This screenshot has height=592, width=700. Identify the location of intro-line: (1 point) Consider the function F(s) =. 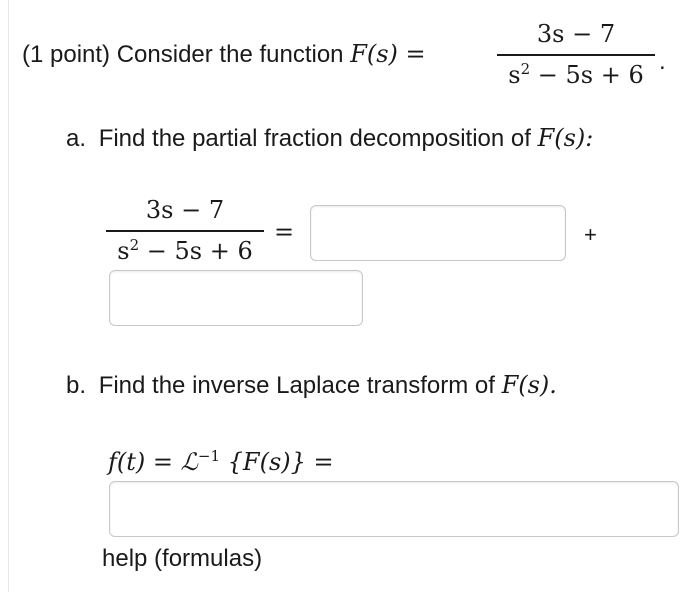
(224, 54).